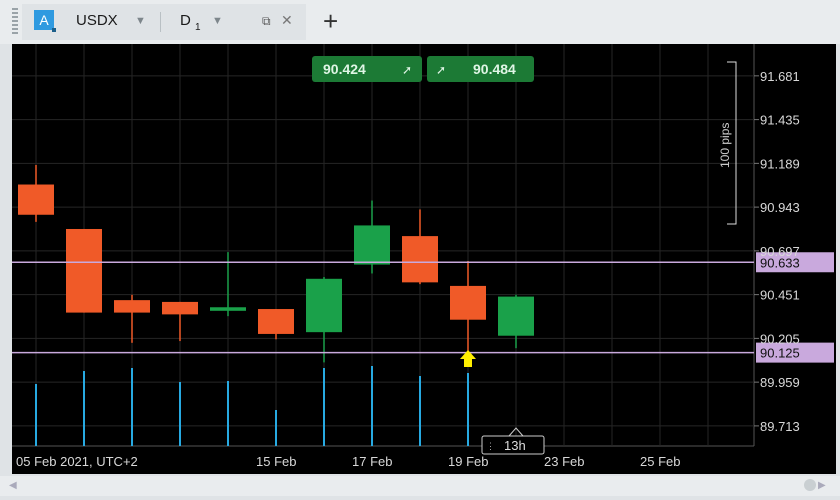 Image resolution: width=840 pixels, height=500 pixels. What do you see at coordinates (287, 20) in the screenshot?
I see `close-icon: ✕` at bounding box center [287, 20].